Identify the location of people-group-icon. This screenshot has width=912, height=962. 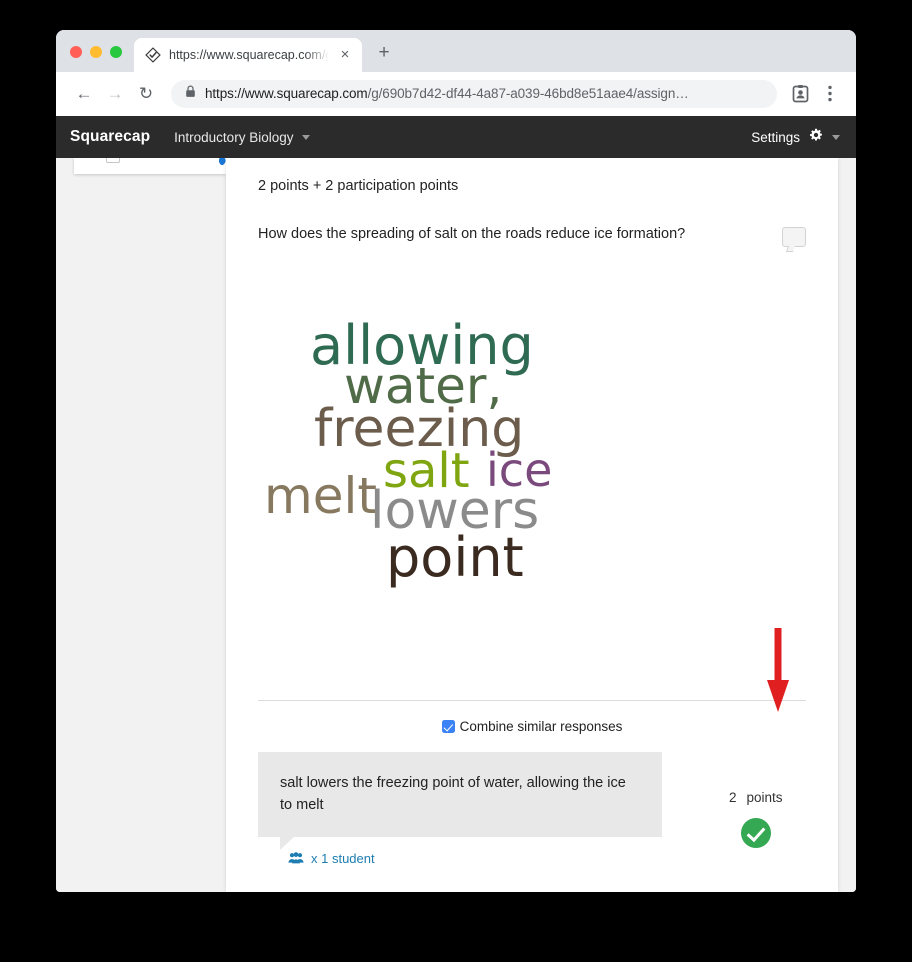
(296, 858).